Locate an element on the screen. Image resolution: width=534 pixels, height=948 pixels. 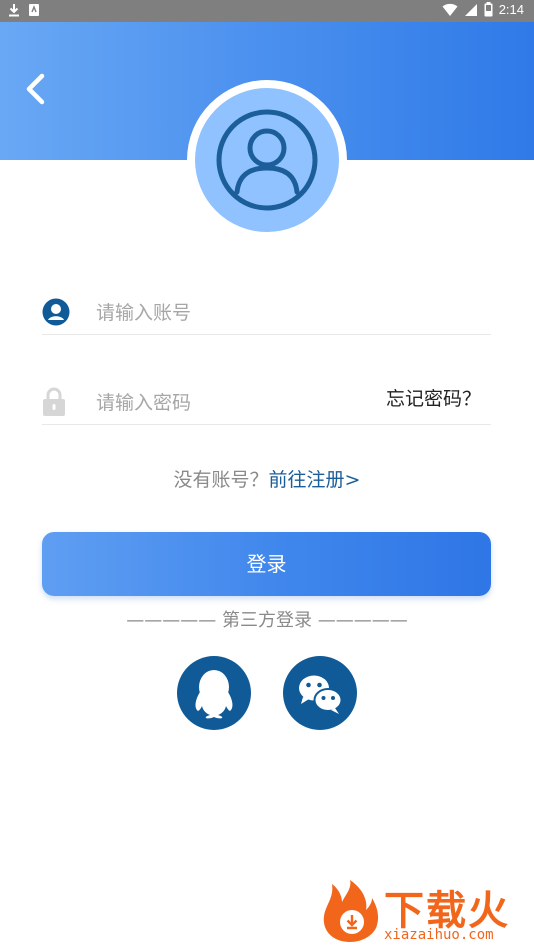
qq-penguin-icon is located at coordinates (214, 694).